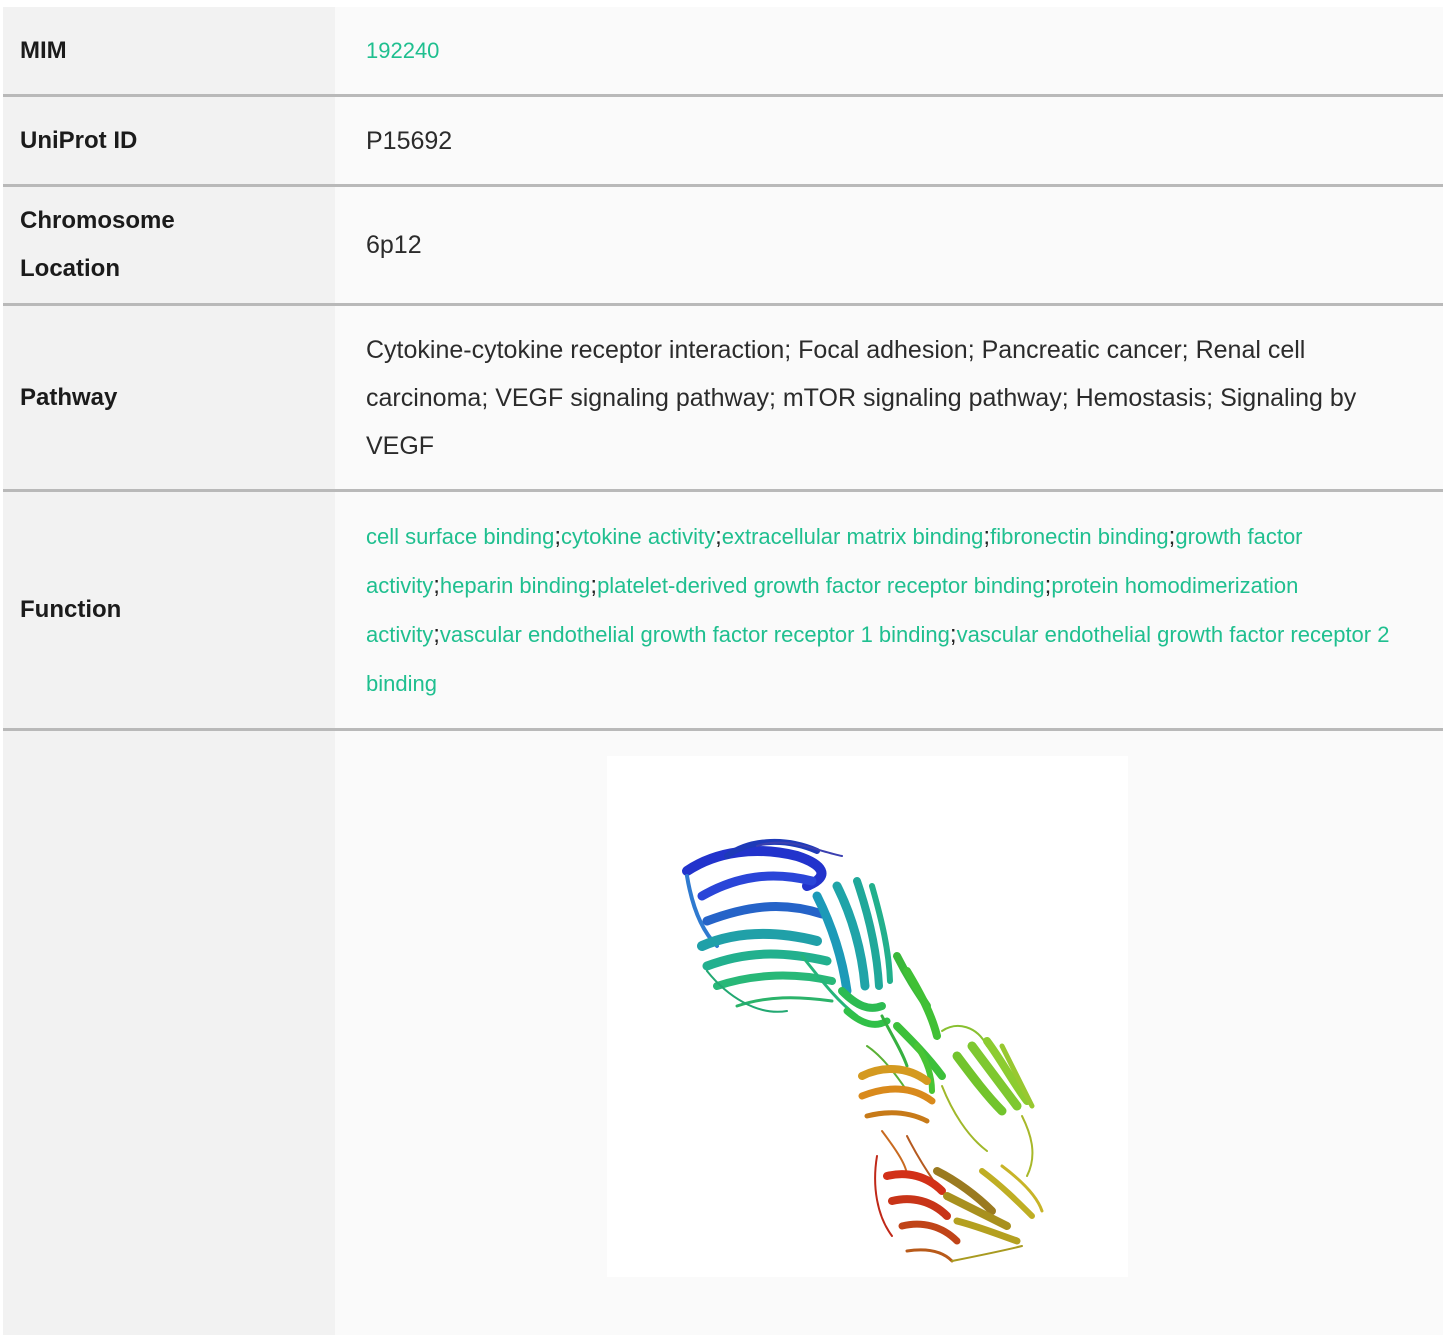 This screenshot has width=1445, height=1342. Describe the element at coordinates (169, 398) in the screenshot. I see `pathway-label: Pathway` at that location.